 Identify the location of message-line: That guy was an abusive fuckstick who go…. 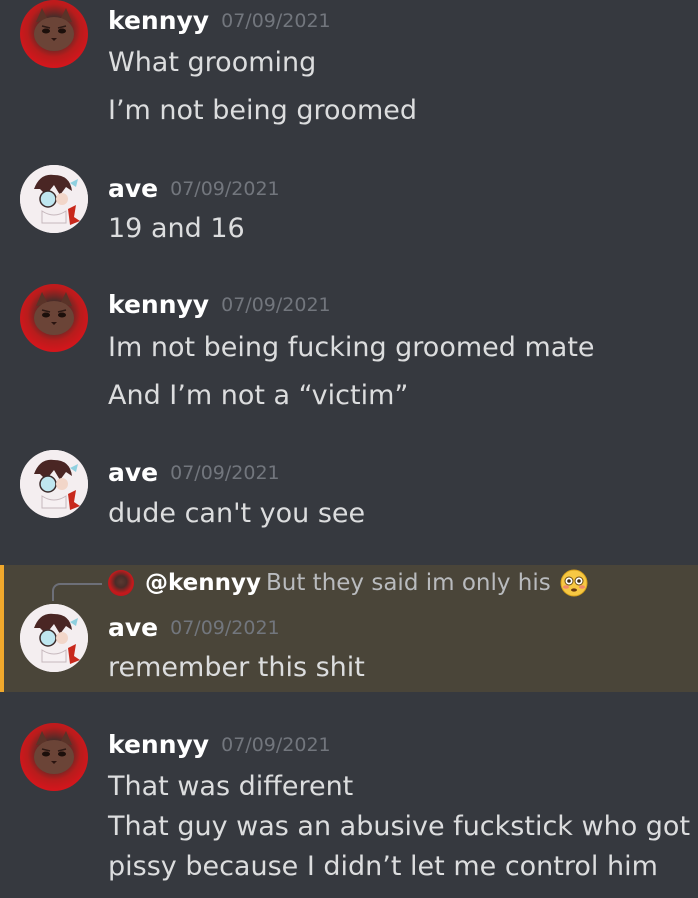
(399, 826).